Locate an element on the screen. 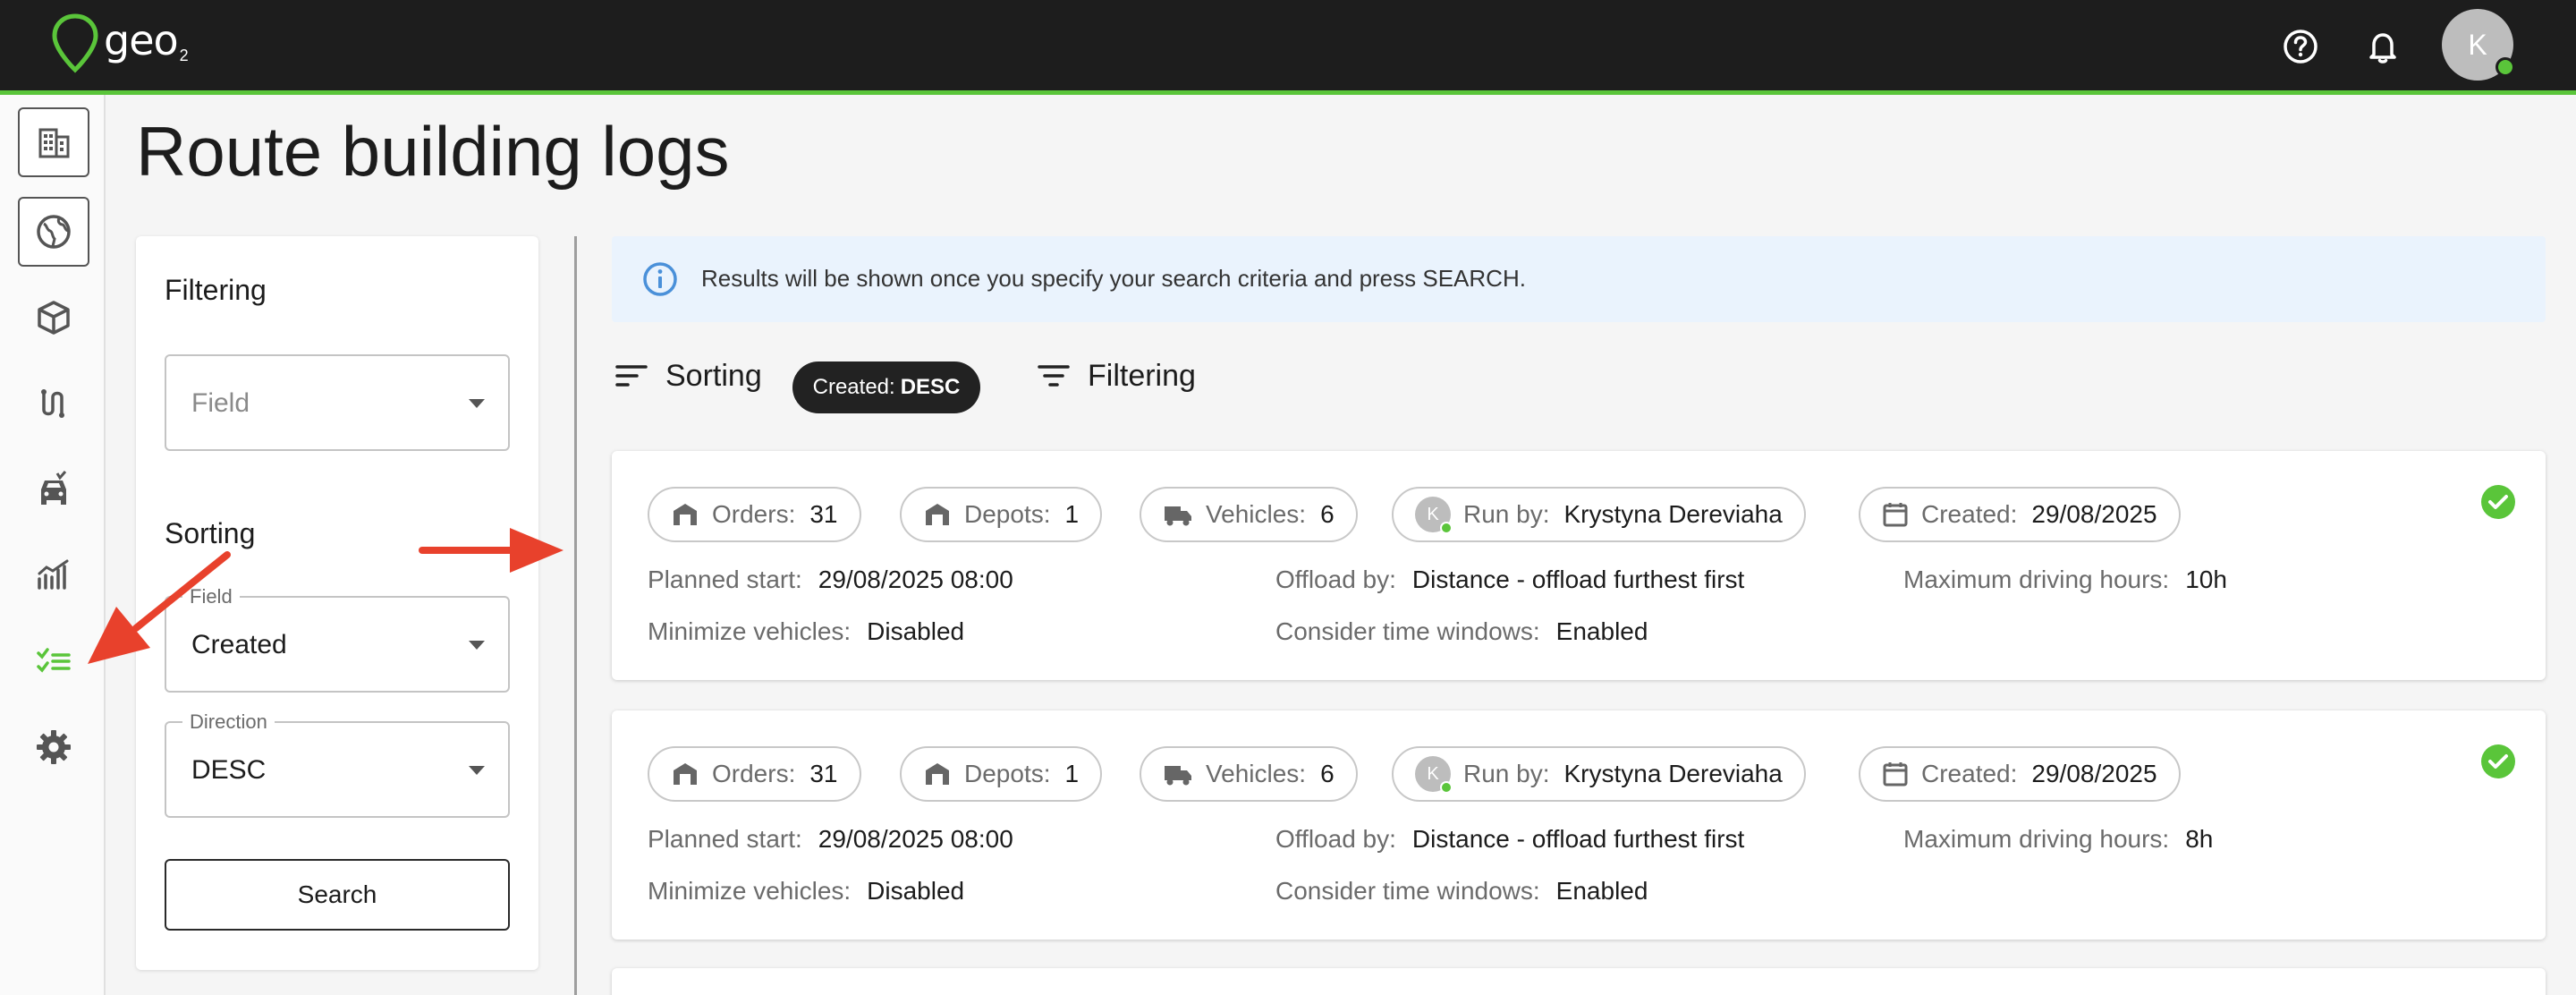 The height and width of the screenshot is (995, 2576). sidebar-item-settings is located at coordinates (53, 747).